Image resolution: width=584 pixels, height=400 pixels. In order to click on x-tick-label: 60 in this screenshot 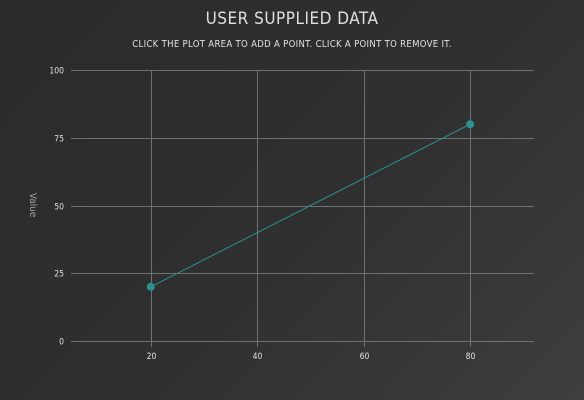, I will do `click(365, 357)`.